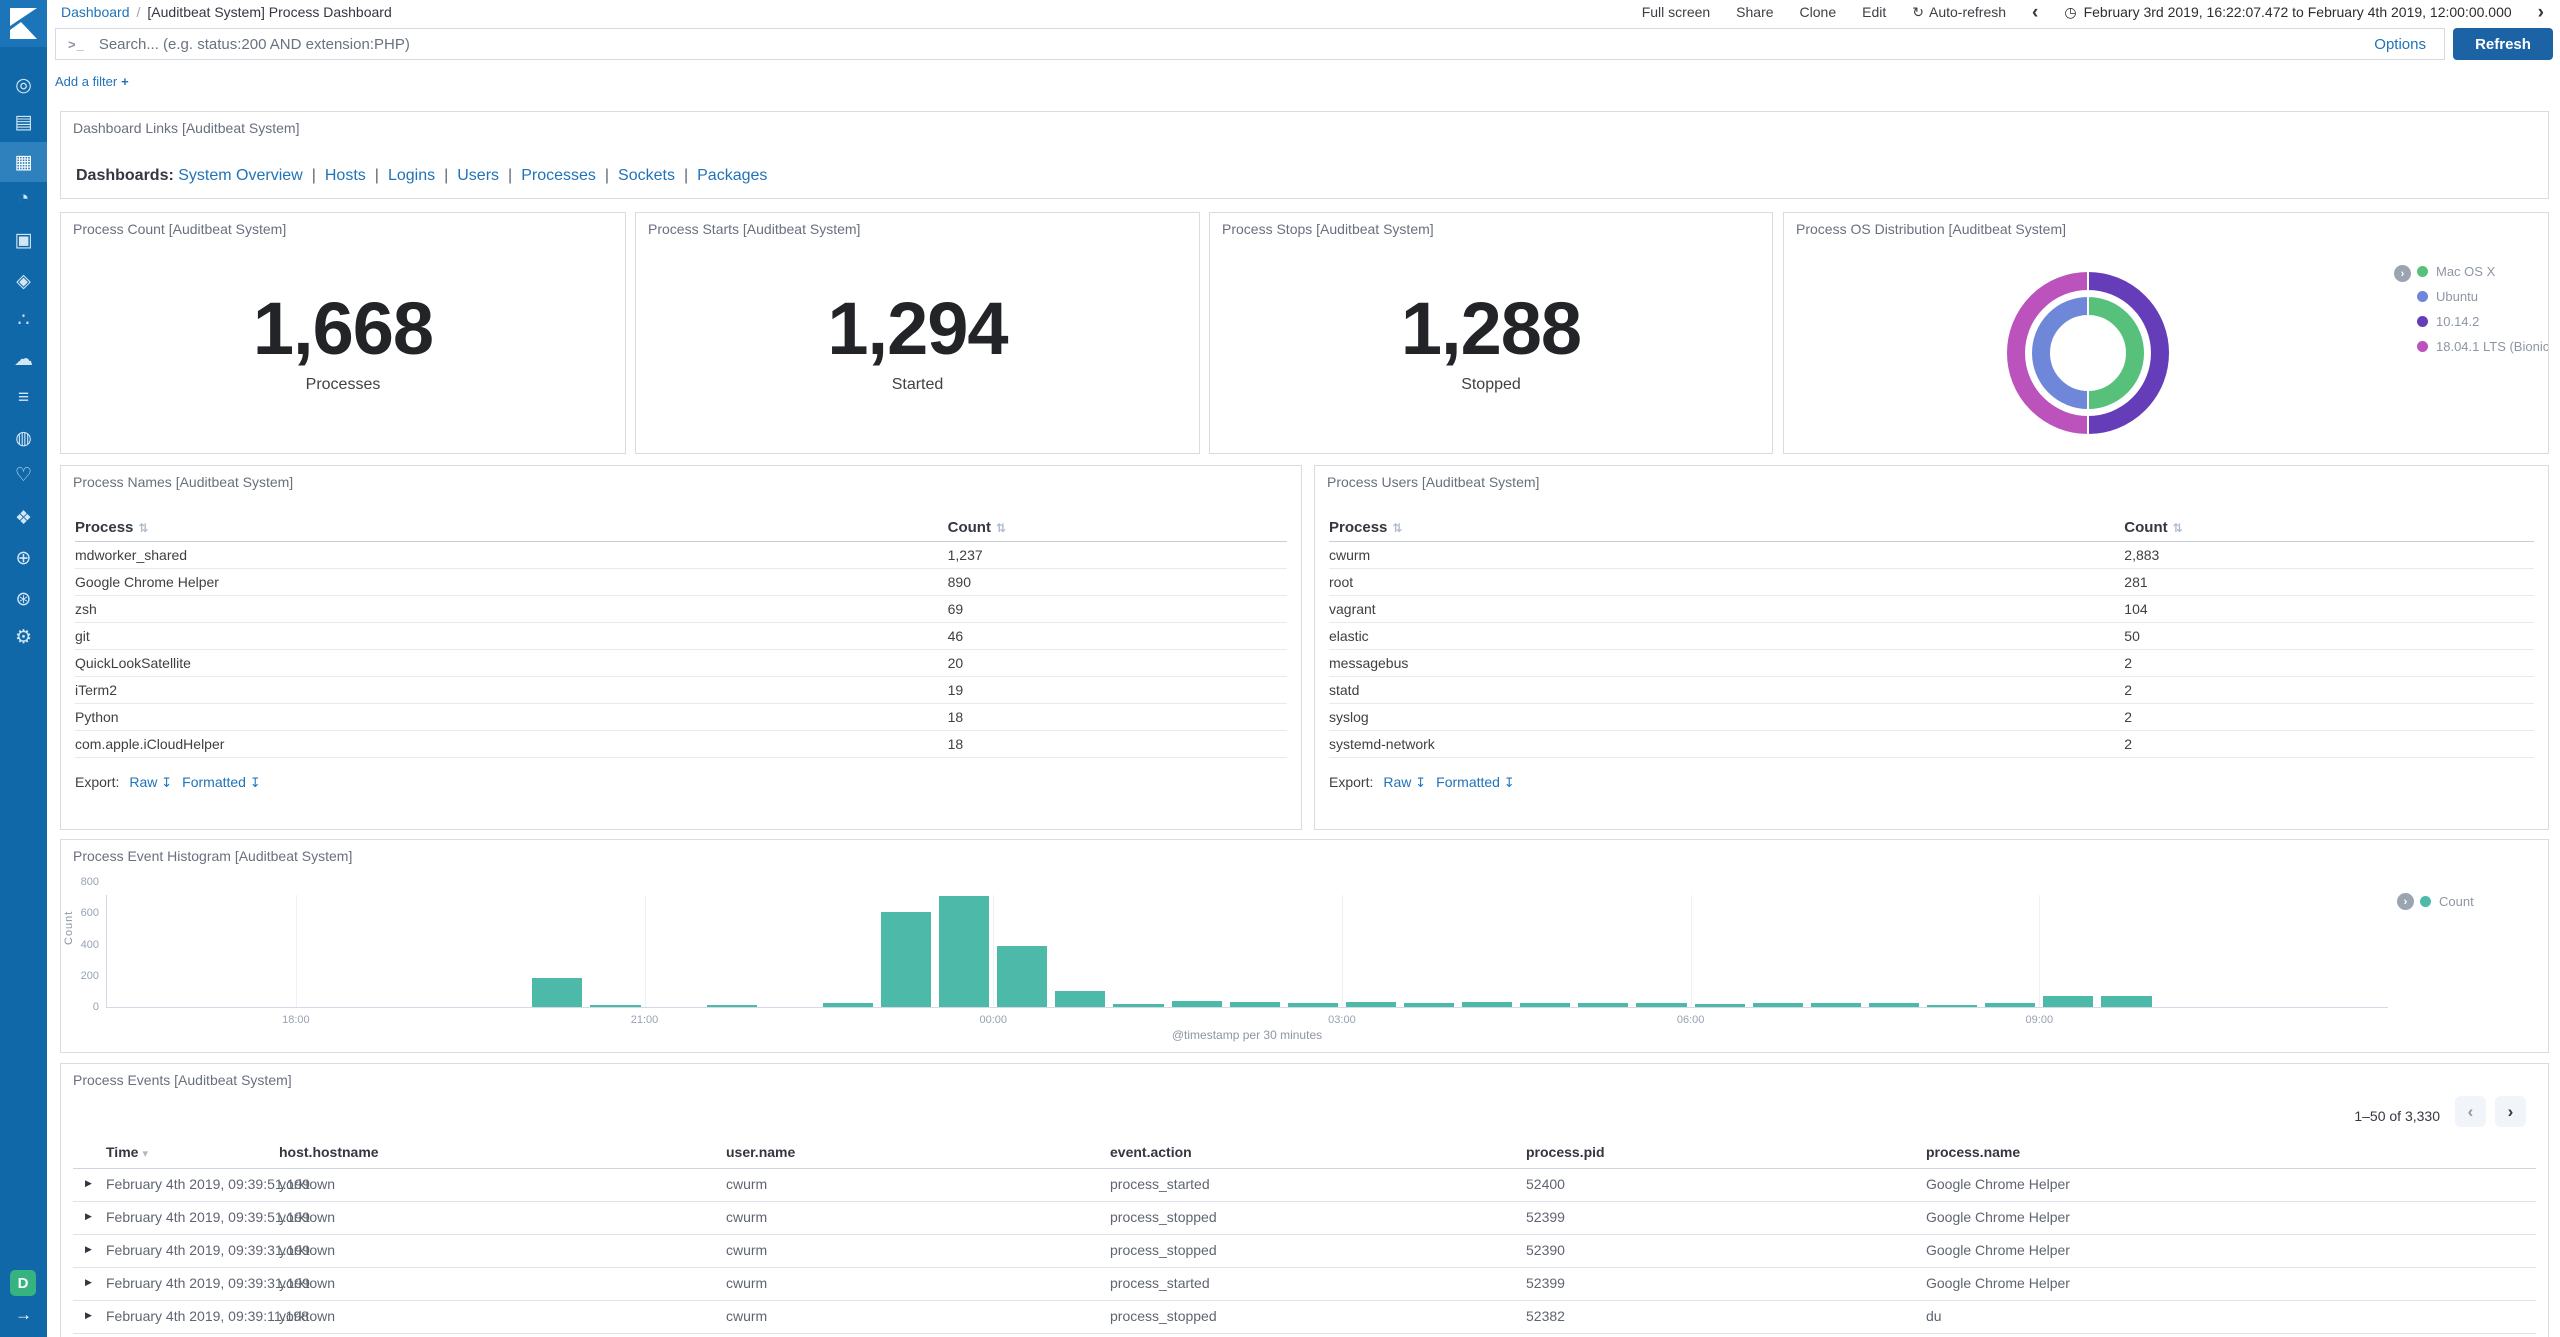 The width and height of the screenshot is (2560, 1337). Describe the element at coordinates (2503, 44) in the screenshot. I see `refresh-button: Refresh` at that location.